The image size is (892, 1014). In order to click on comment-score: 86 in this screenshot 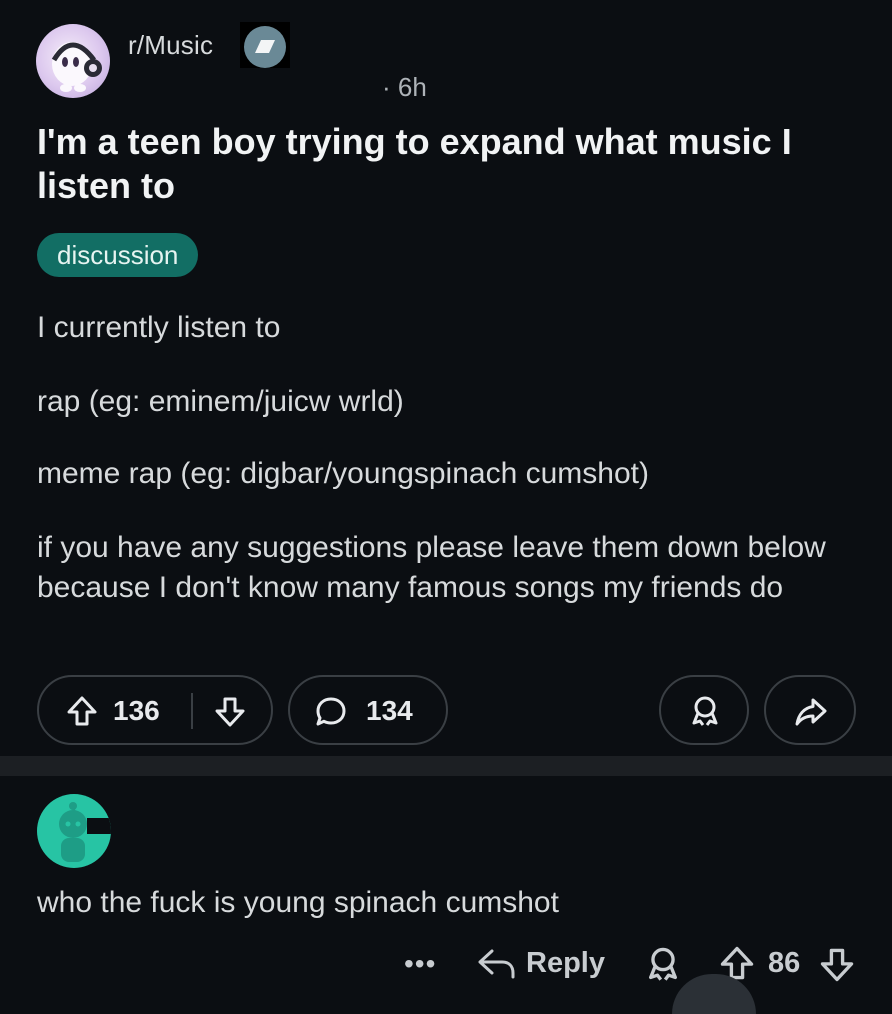, I will do `click(784, 963)`.